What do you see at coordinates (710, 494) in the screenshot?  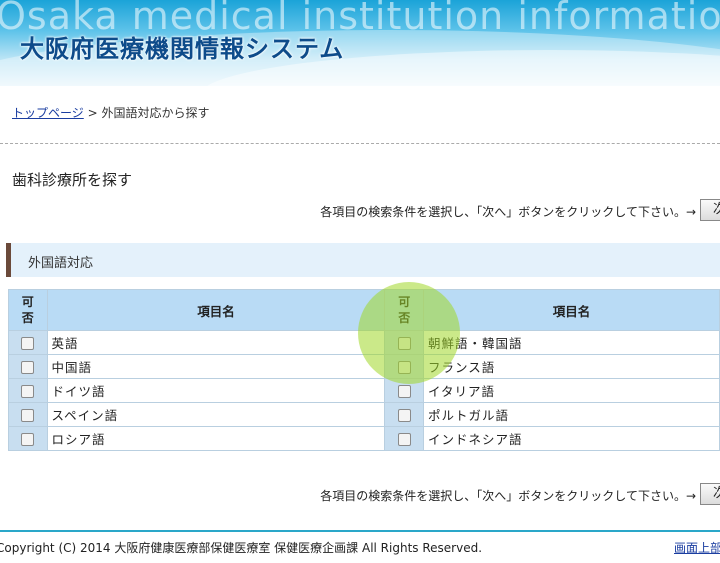 I see `next-button-bottom: 次` at bounding box center [710, 494].